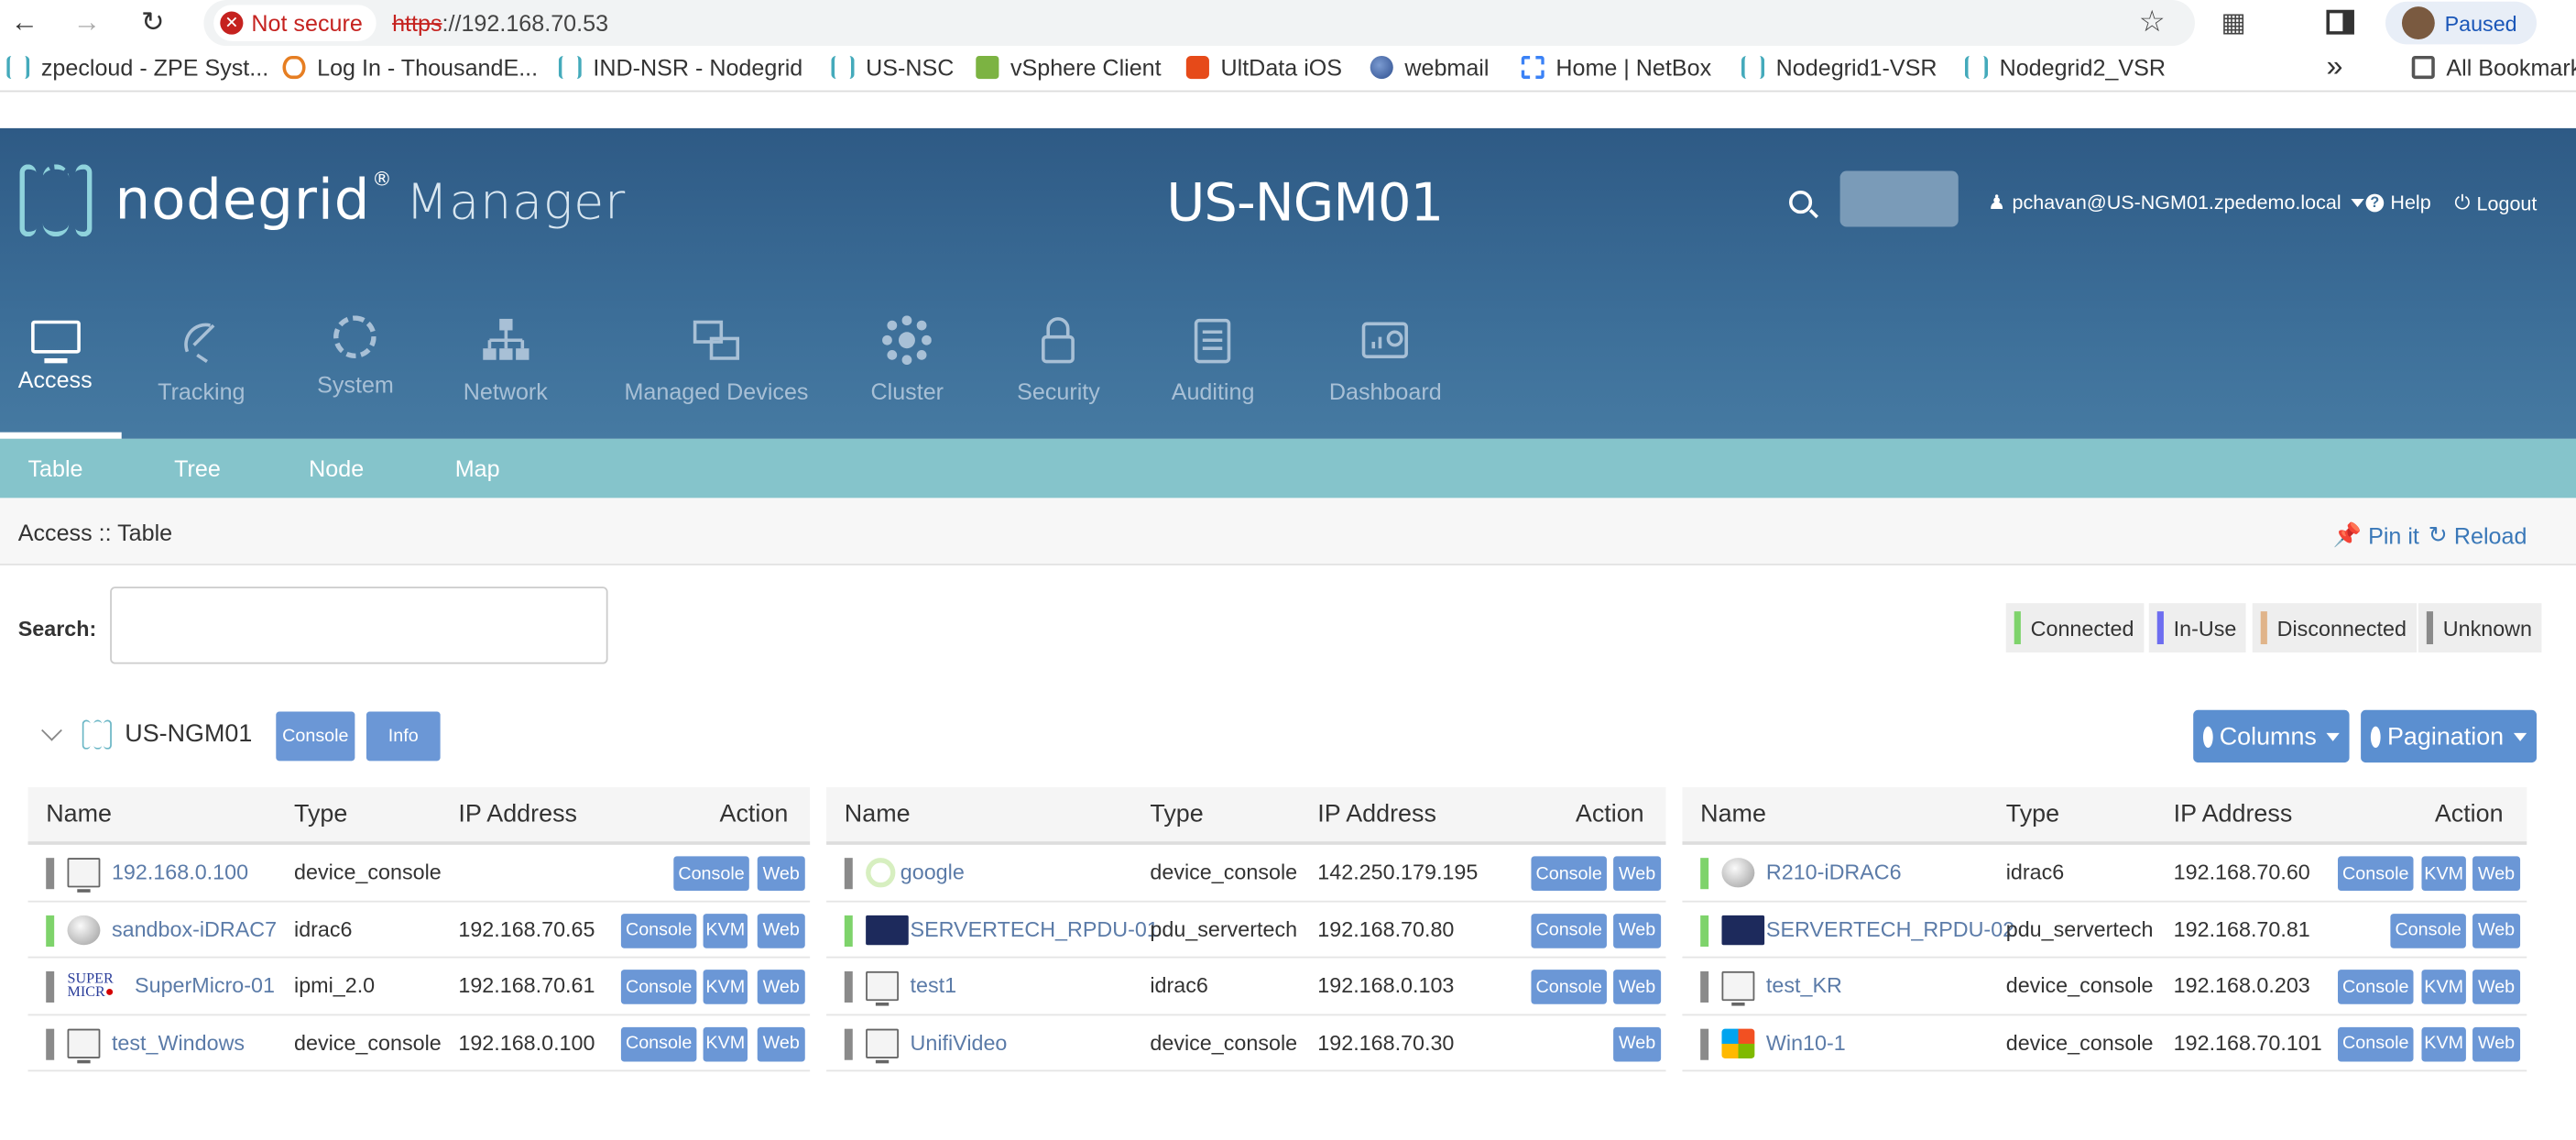 This screenshot has width=2576, height=1140. Describe the element at coordinates (295, 23) in the screenshot. I see `security-chip: ✕ Not secure` at that location.